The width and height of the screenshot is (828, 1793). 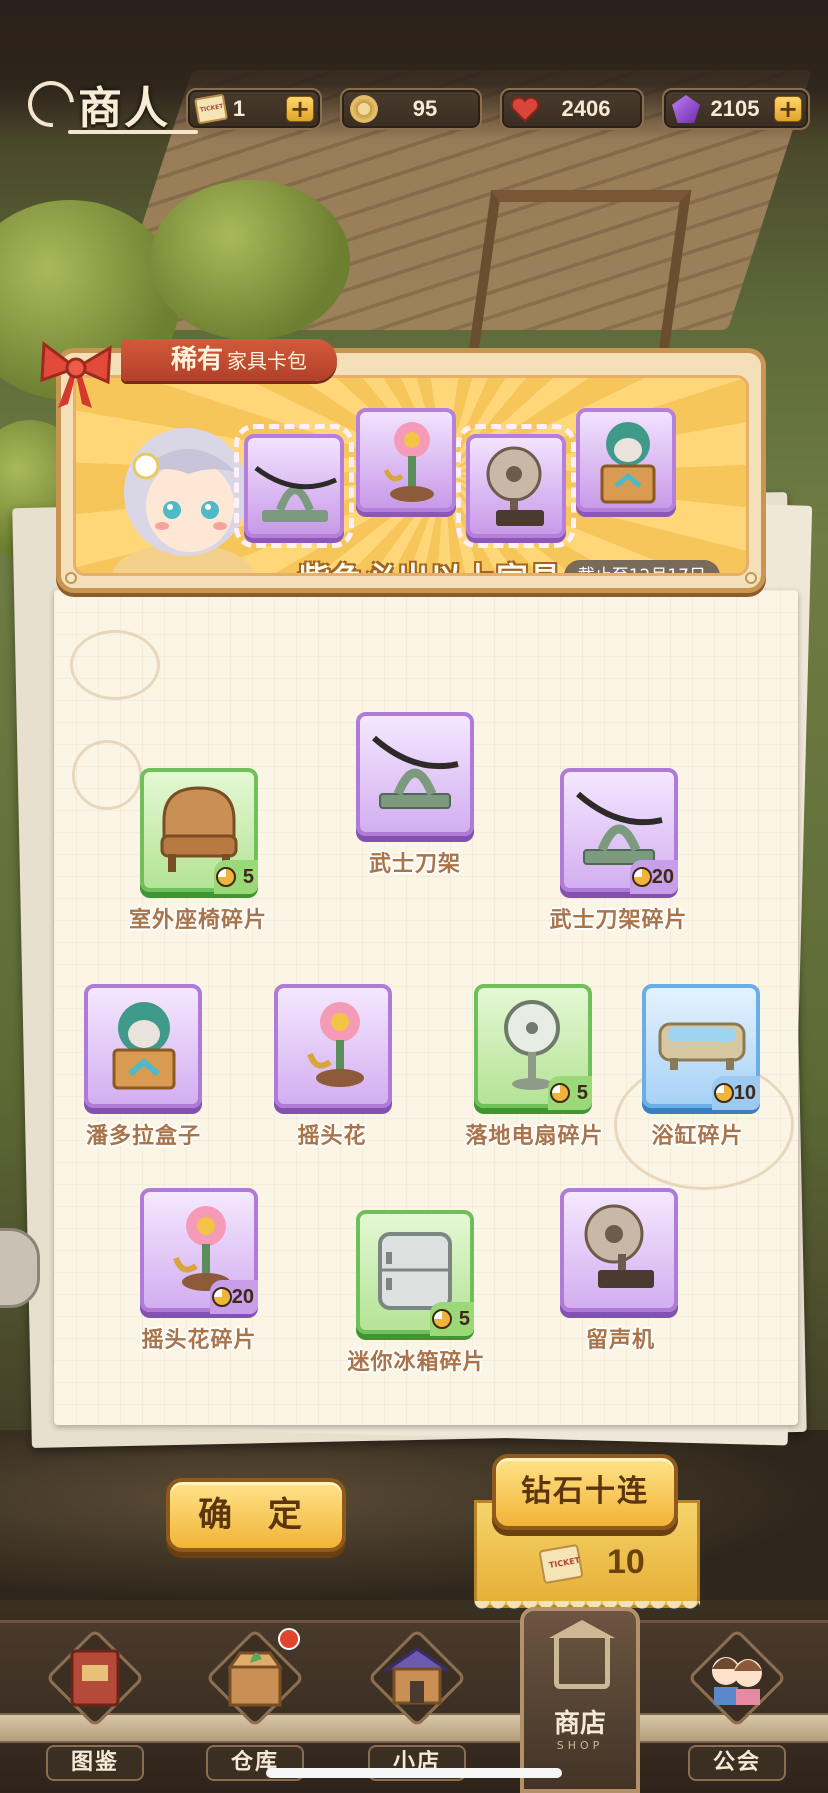 I want to click on result-item-sword-rack-shards: 20, so click(x=619, y=831).